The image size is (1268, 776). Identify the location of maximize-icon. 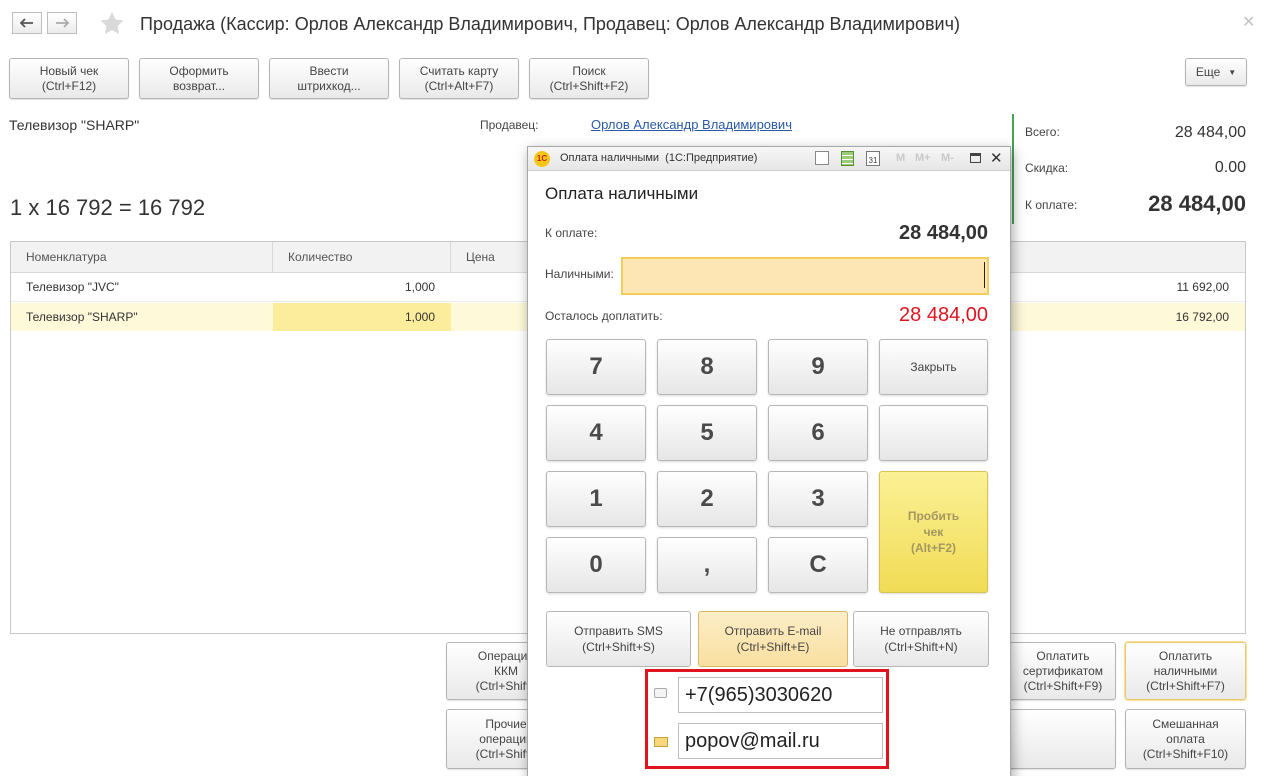
(975, 158).